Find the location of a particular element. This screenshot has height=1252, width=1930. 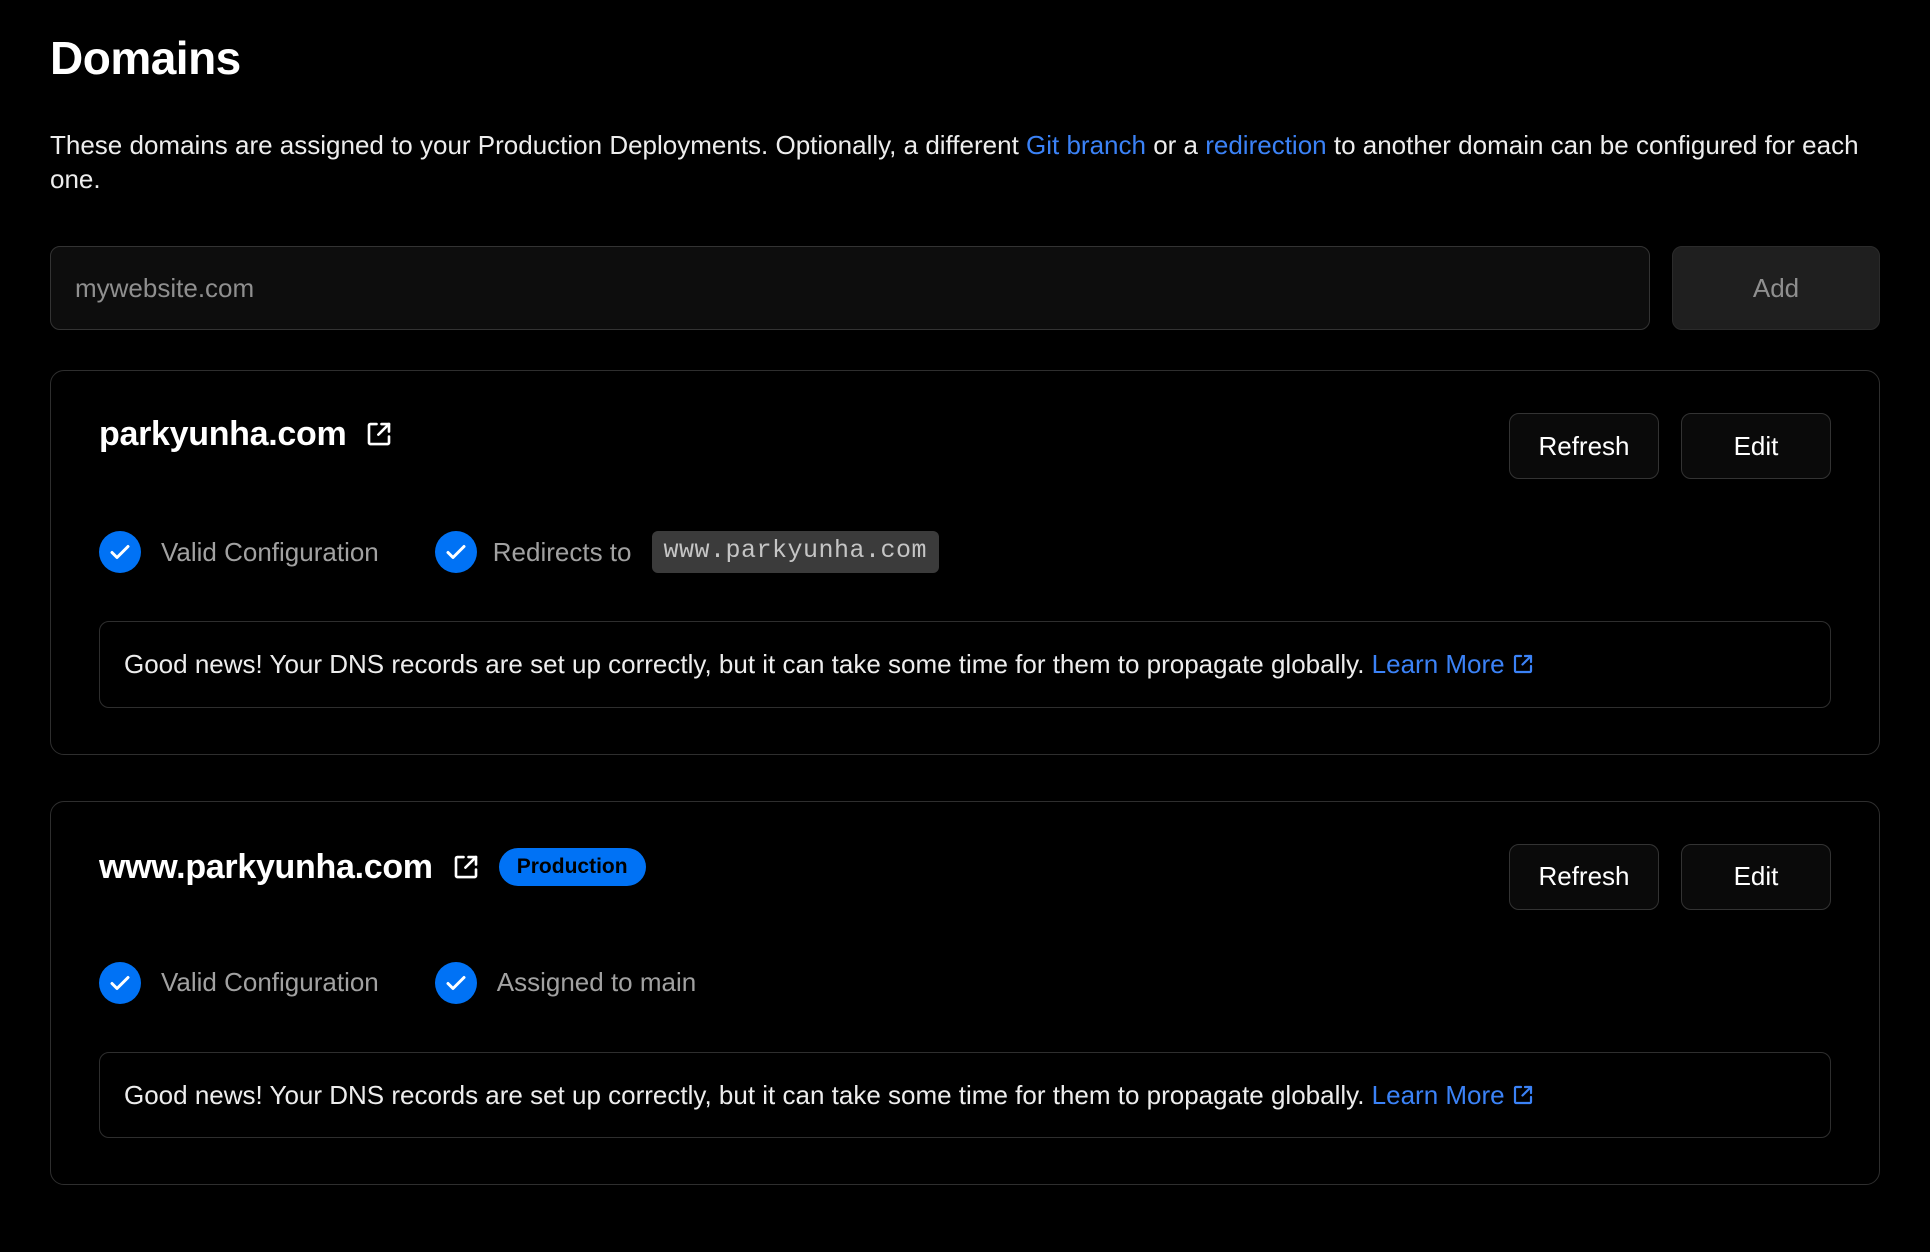

add-domain-form: Add is located at coordinates (965, 288).